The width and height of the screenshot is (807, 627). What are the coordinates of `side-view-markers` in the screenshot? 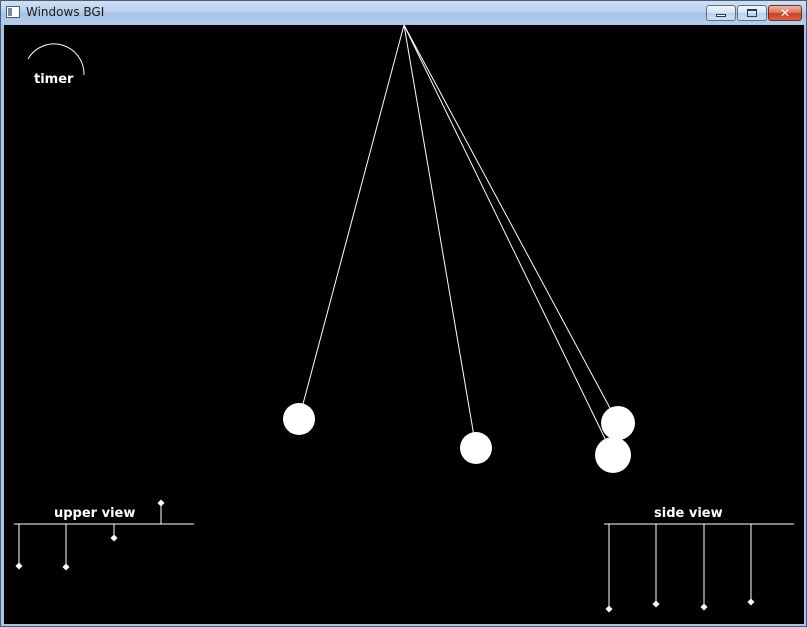 It's located at (680, 605).